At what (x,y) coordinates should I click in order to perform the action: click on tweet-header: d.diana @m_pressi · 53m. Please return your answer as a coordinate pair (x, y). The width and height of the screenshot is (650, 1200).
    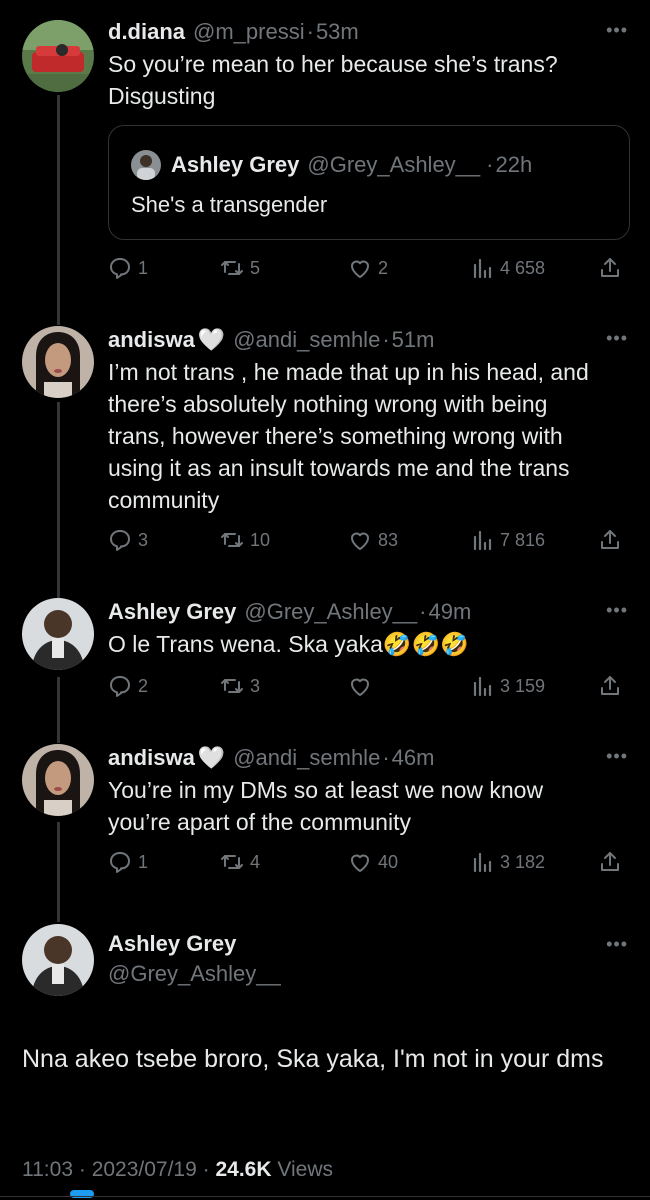
    Looking at the image, I should click on (369, 32).